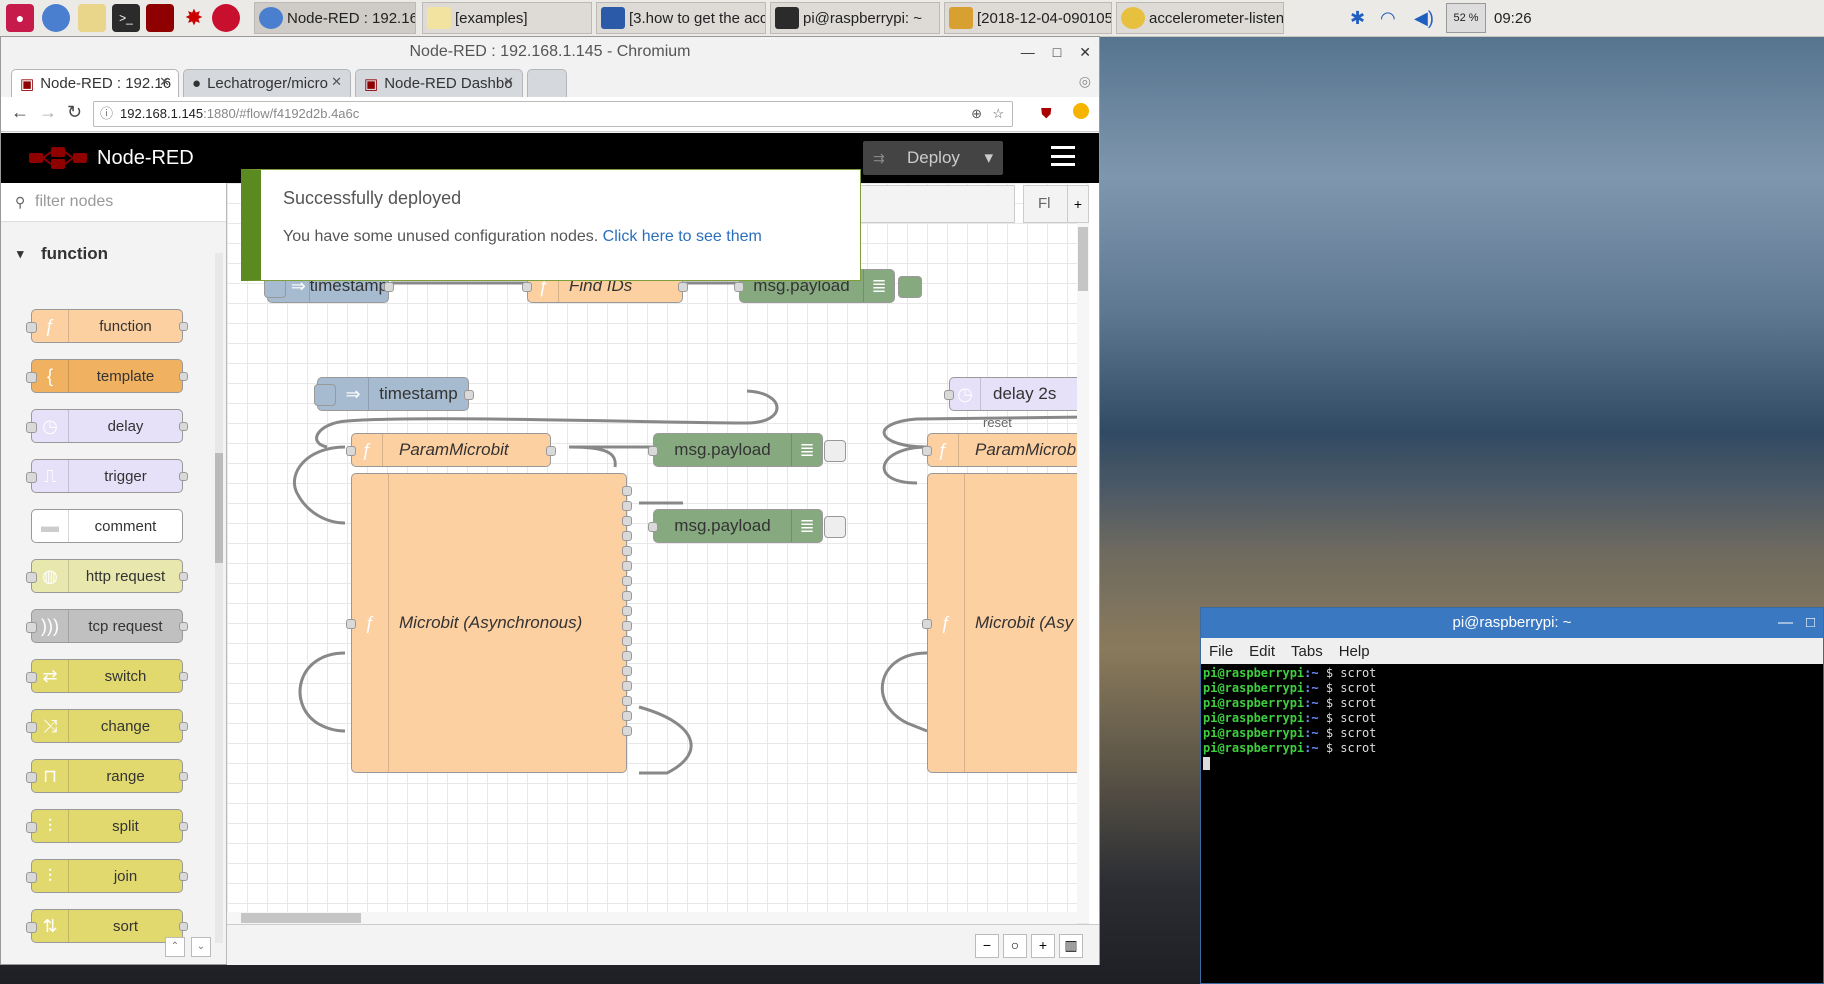 This screenshot has height=984, width=1824. Describe the element at coordinates (976, 114) in the screenshot. I see `zoom-icon: ⊕` at that location.